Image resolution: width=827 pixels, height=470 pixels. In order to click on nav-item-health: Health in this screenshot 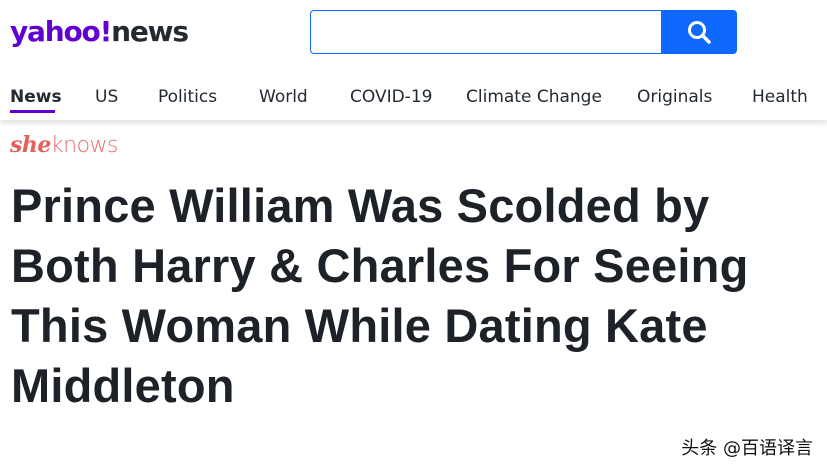, I will do `click(780, 97)`.